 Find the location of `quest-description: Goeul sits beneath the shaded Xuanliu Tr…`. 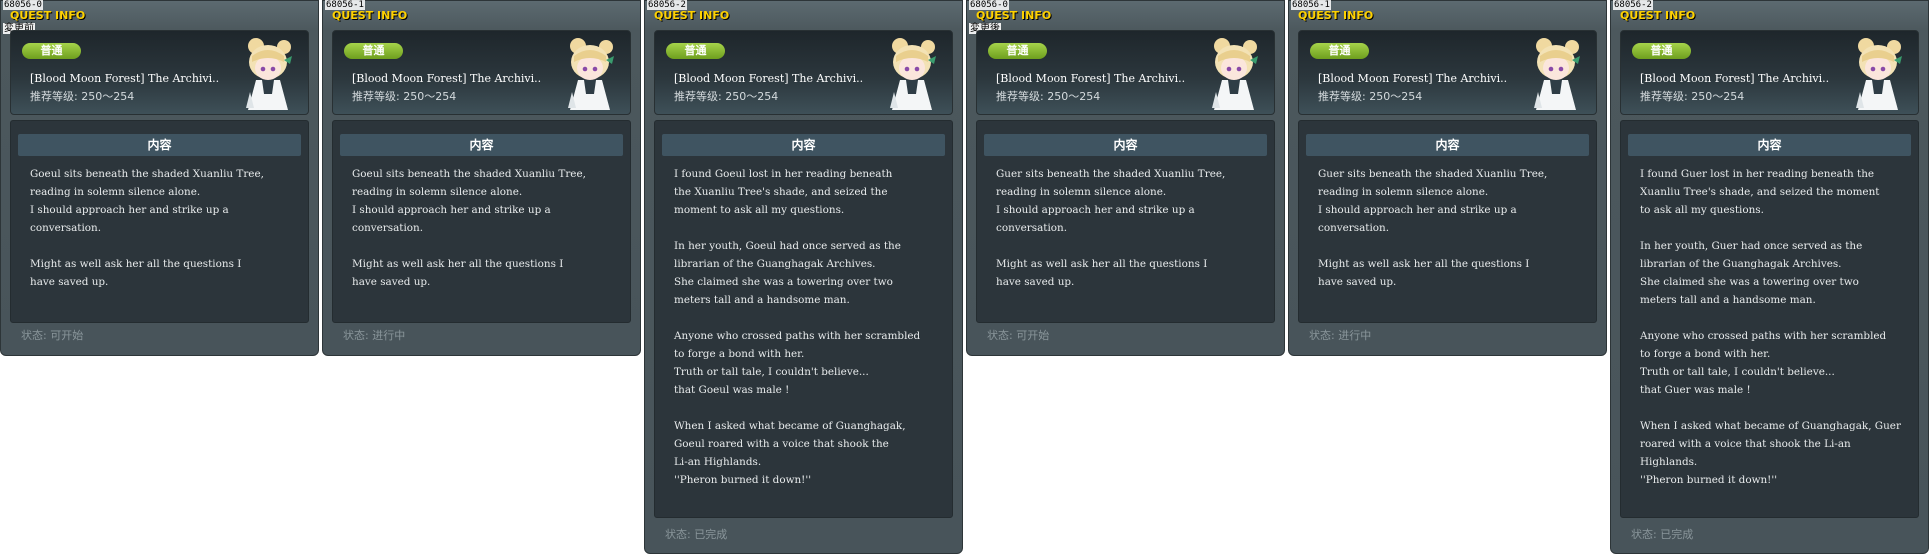

quest-description: Goeul sits beneath the shaded Xuanliu Tr… is located at coordinates (488, 228).